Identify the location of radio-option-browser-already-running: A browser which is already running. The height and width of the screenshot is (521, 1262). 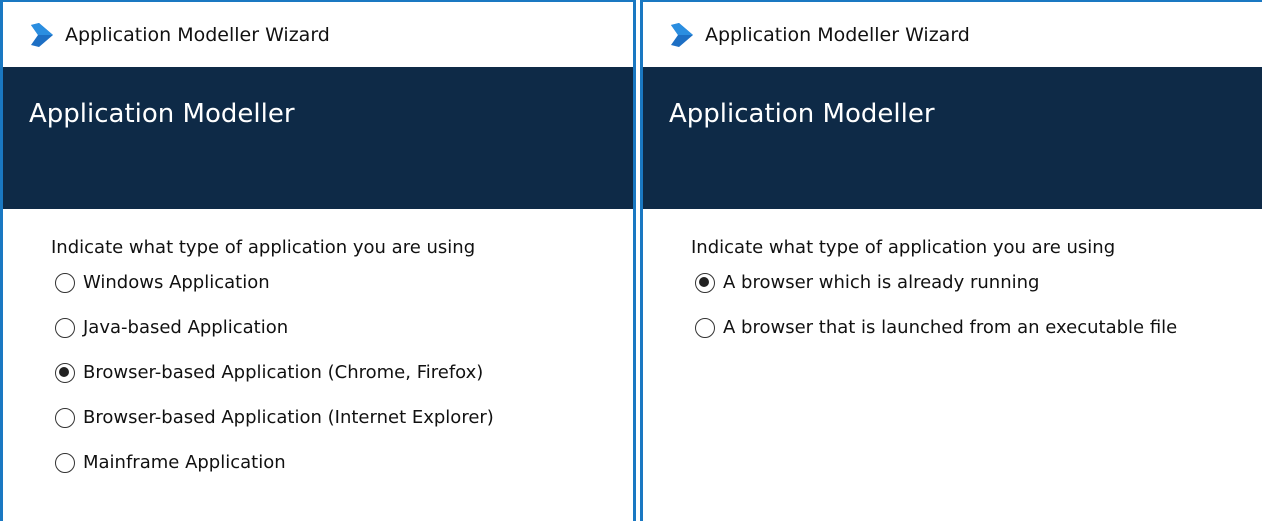
(976, 282).